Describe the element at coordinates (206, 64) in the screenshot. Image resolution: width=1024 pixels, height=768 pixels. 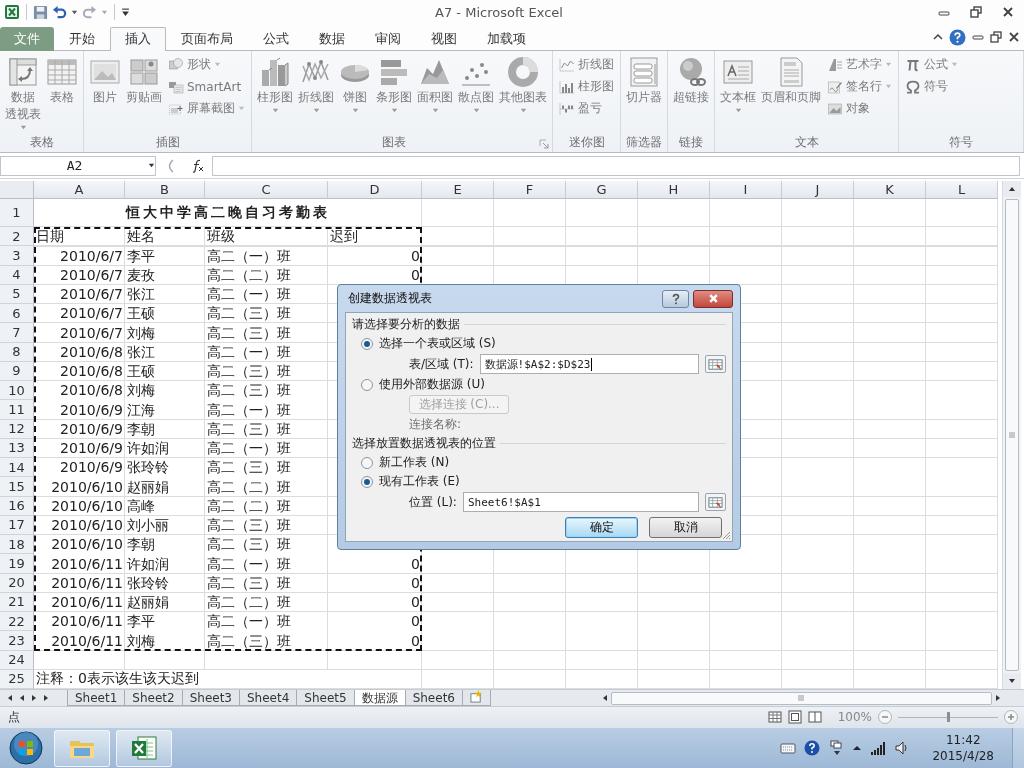
I see `ribbon-button: 形状` at that location.